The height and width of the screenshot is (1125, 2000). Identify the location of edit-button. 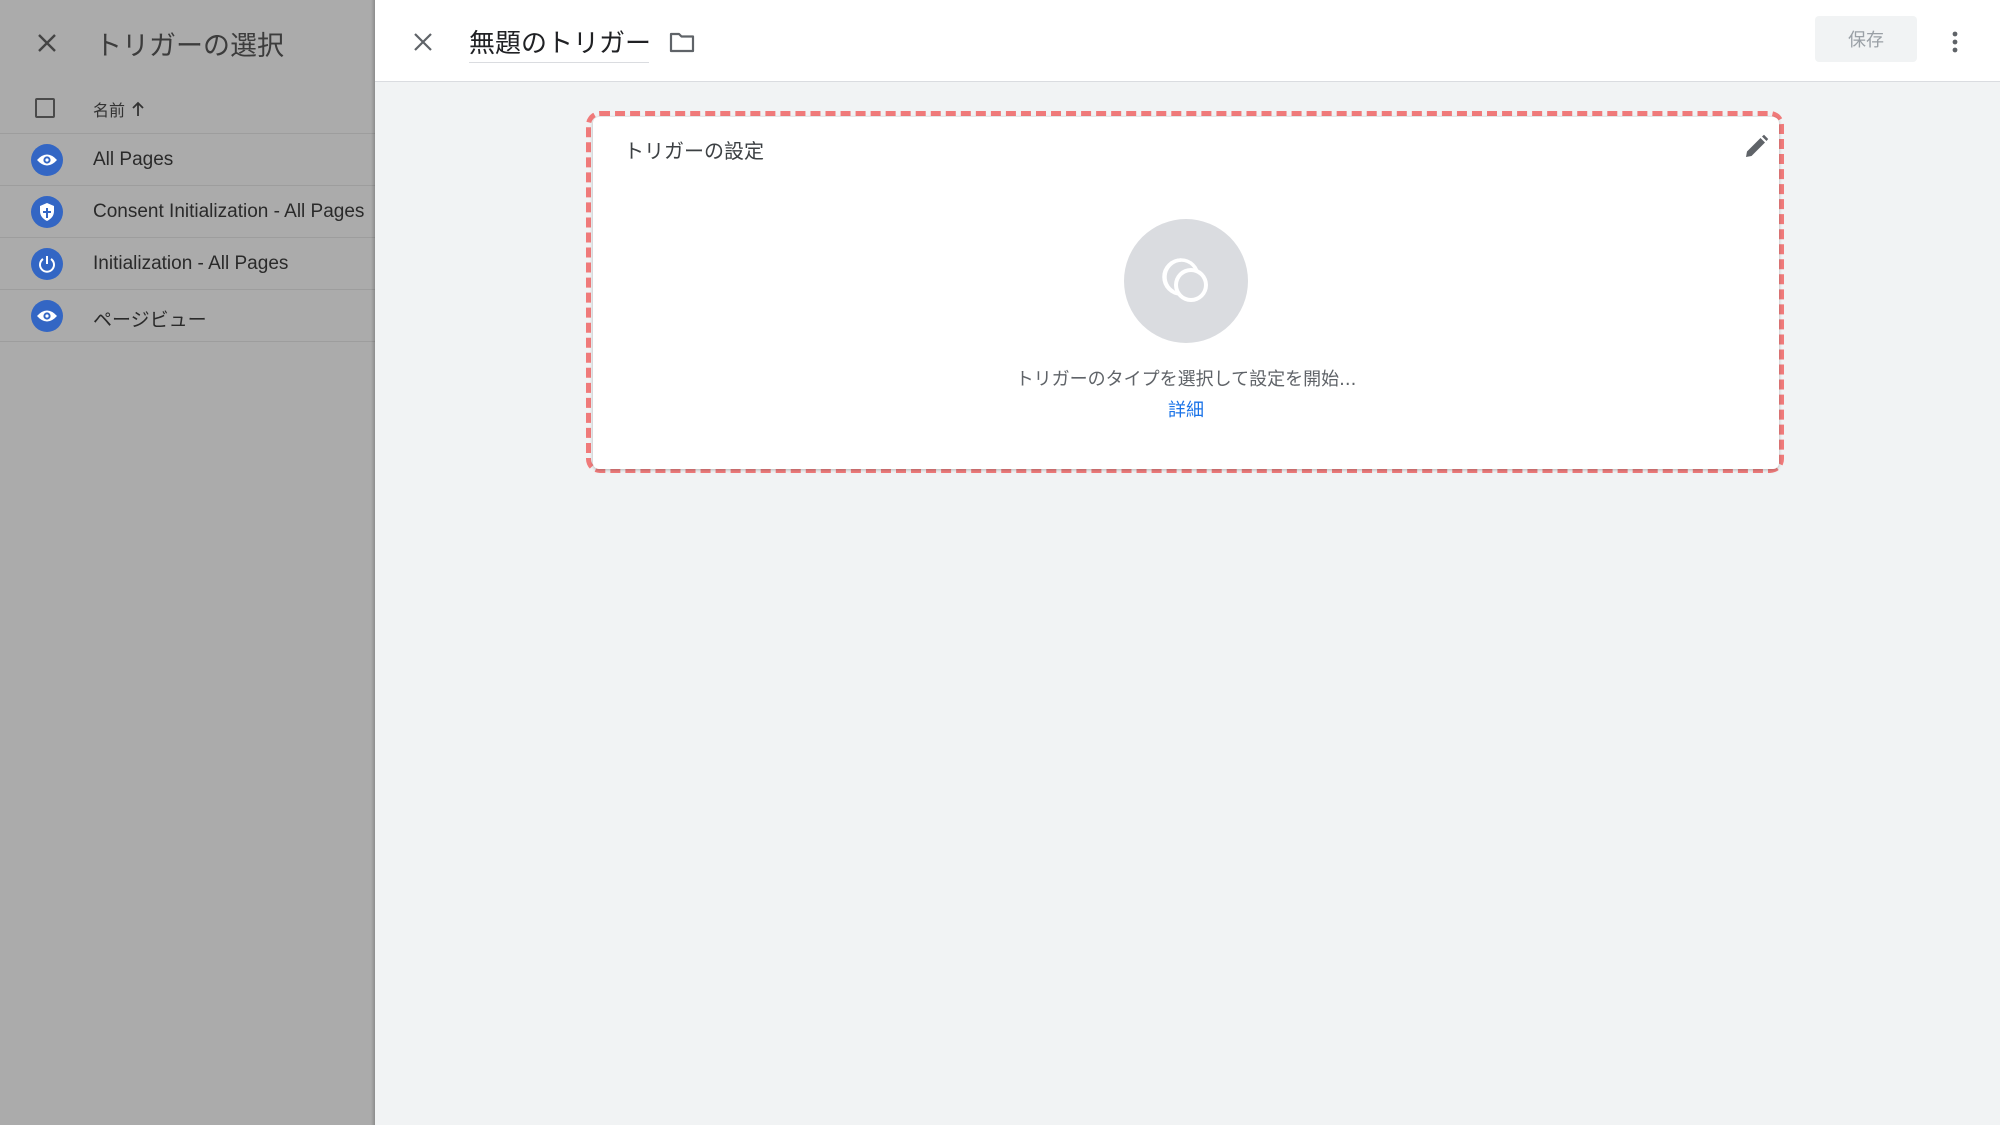
(1756, 147).